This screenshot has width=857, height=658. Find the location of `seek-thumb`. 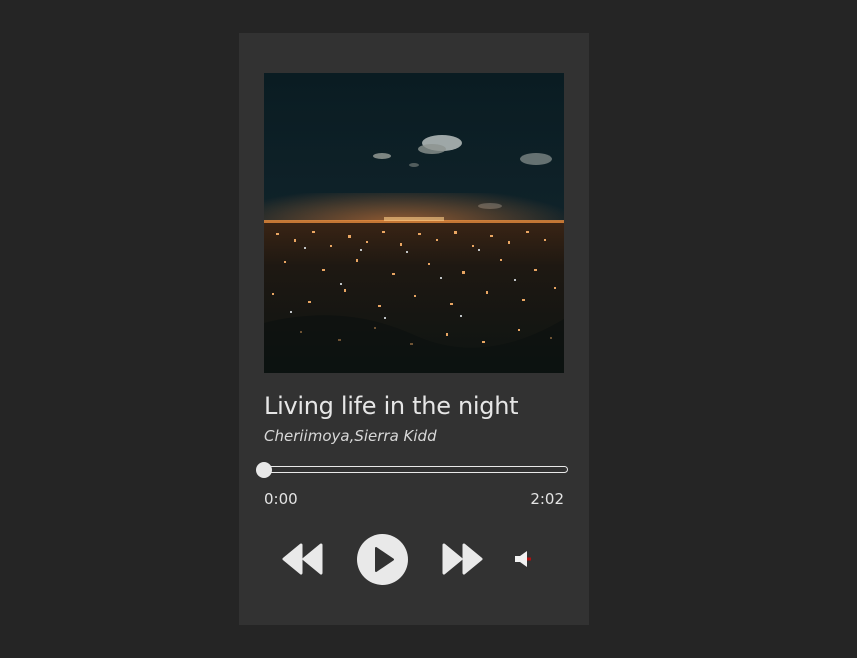

seek-thumb is located at coordinates (264, 470).